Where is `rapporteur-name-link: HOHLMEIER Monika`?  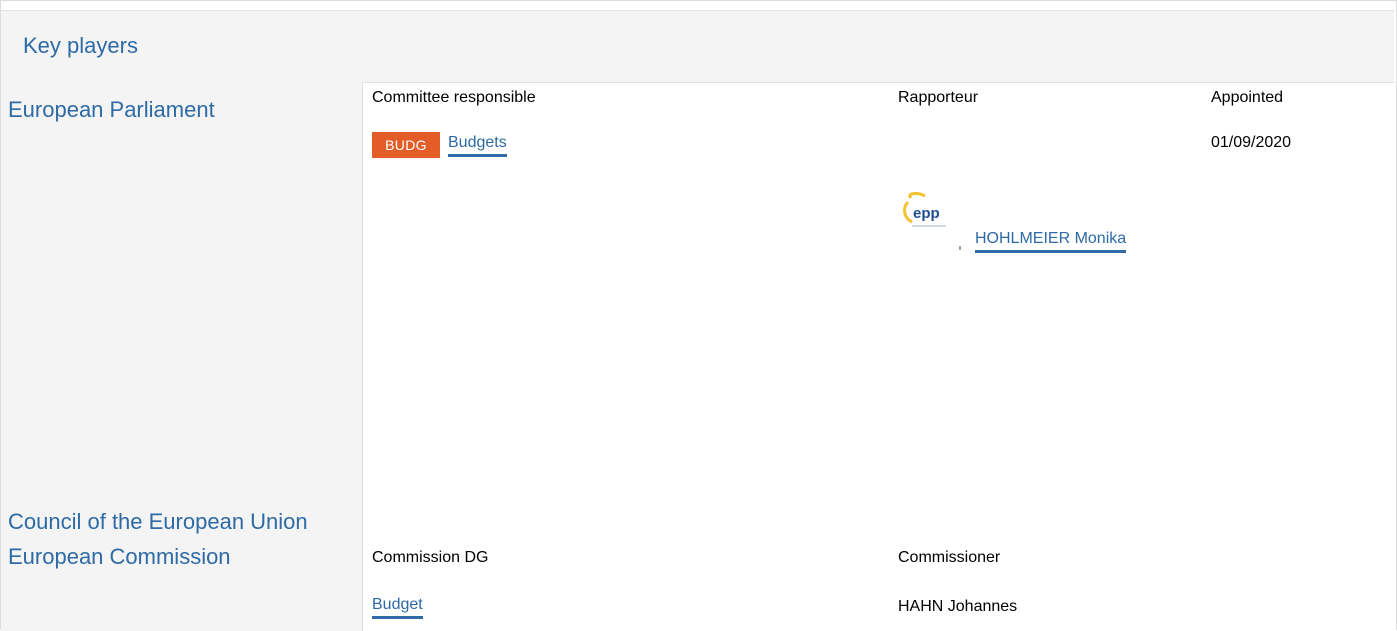 rapporteur-name-link: HOHLMEIER Monika is located at coordinates (1051, 241).